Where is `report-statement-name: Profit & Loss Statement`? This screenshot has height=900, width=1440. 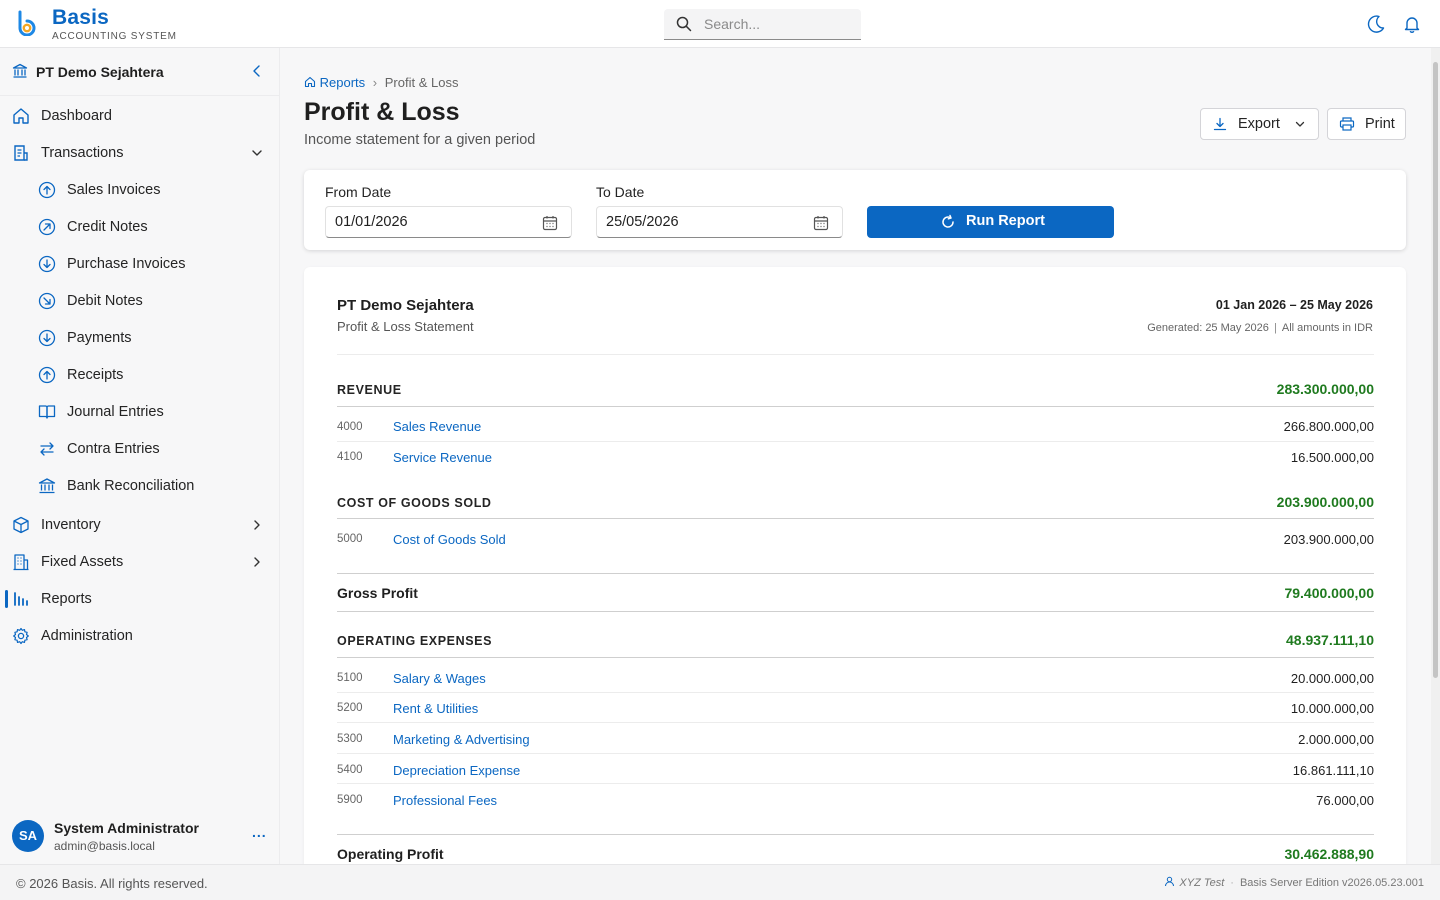 report-statement-name: Profit & Loss Statement is located at coordinates (405, 326).